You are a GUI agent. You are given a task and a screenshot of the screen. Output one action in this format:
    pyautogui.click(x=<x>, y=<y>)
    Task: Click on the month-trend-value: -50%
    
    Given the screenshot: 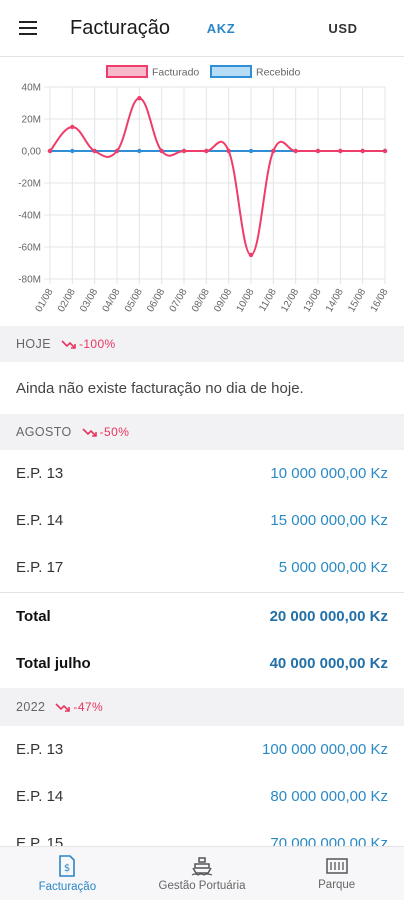 What is the action you would take?
    pyautogui.click(x=114, y=432)
    